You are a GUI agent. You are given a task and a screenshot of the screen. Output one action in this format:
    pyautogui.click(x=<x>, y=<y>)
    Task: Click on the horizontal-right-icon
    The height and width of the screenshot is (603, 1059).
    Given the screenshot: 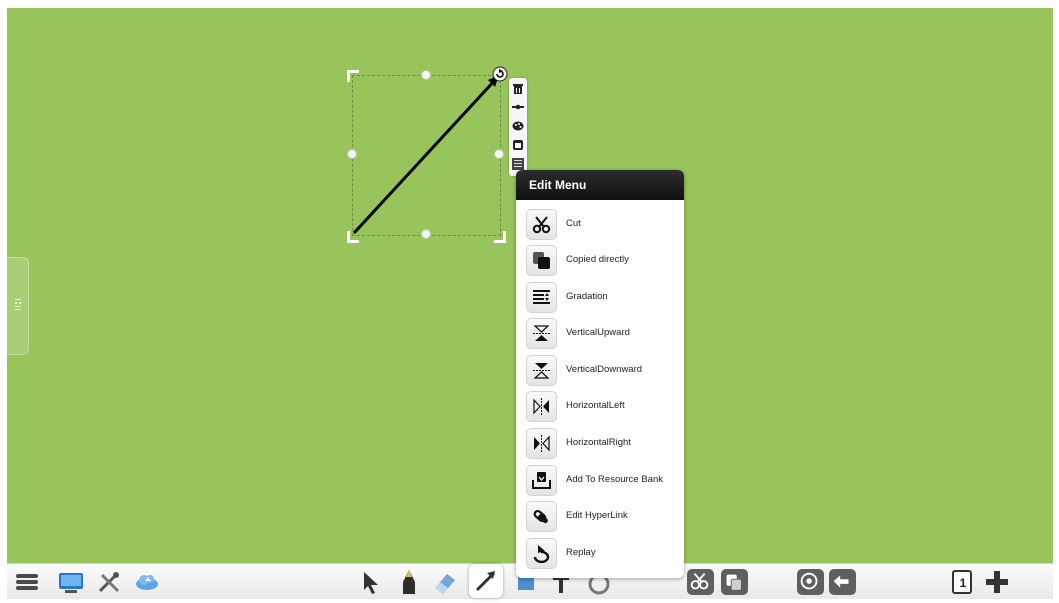 What is the action you would take?
    pyautogui.click(x=541, y=443)
    